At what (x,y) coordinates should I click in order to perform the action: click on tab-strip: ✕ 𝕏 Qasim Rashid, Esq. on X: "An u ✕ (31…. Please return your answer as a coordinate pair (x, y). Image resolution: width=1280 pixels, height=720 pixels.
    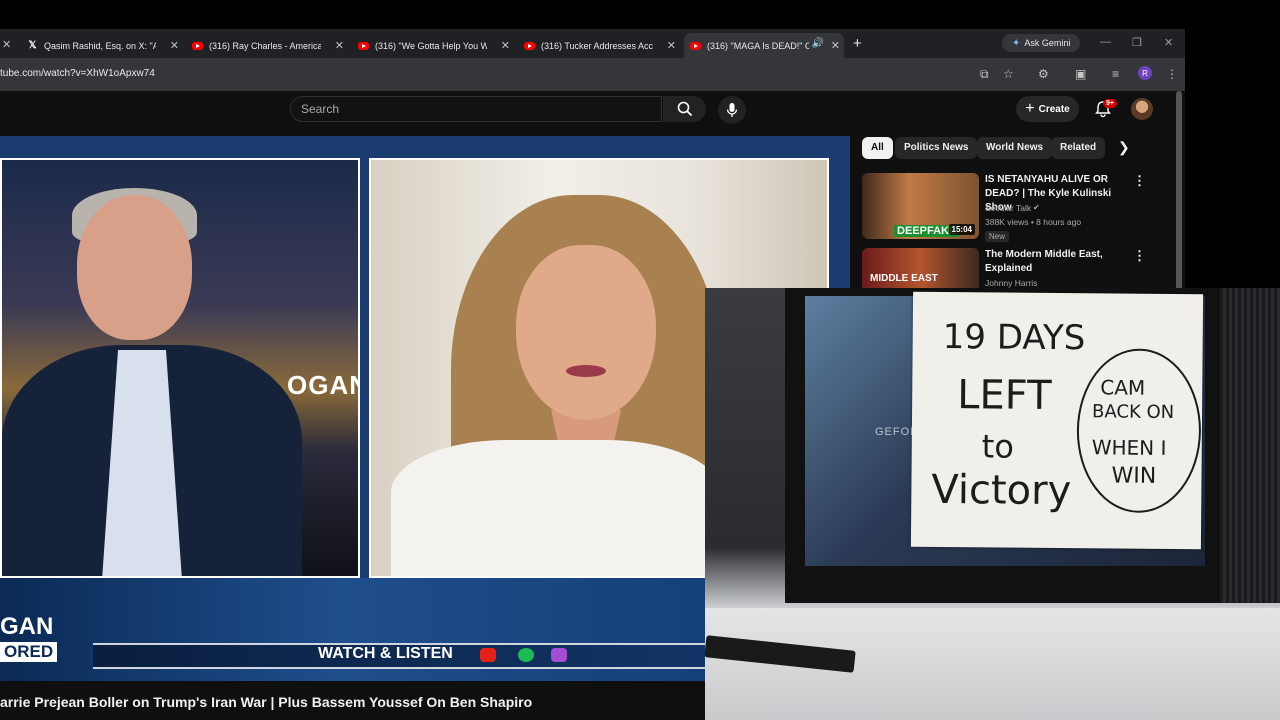
    Looking at the image, I should click on (592, 43).